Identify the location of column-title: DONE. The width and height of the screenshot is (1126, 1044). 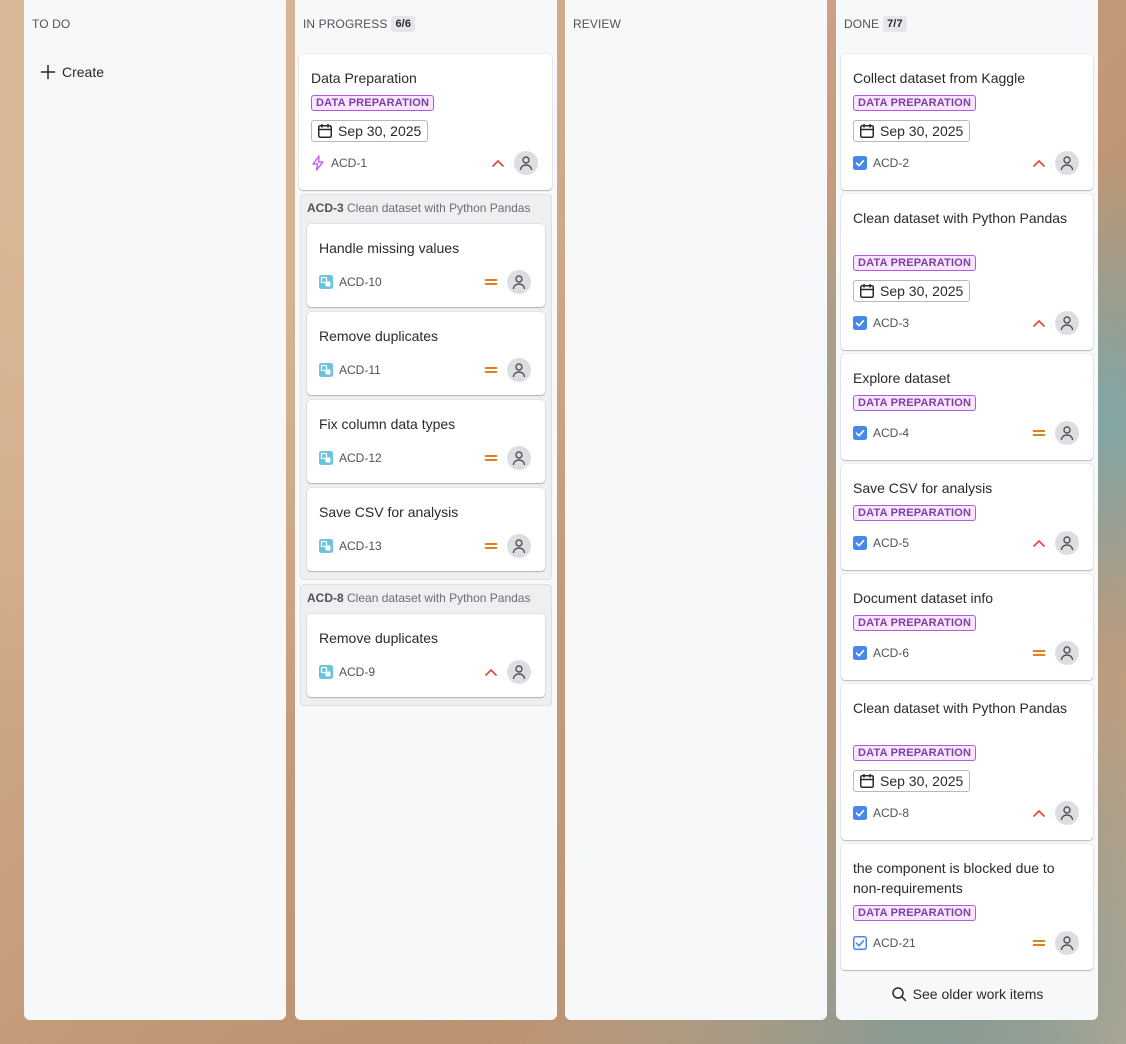
(862, 24).